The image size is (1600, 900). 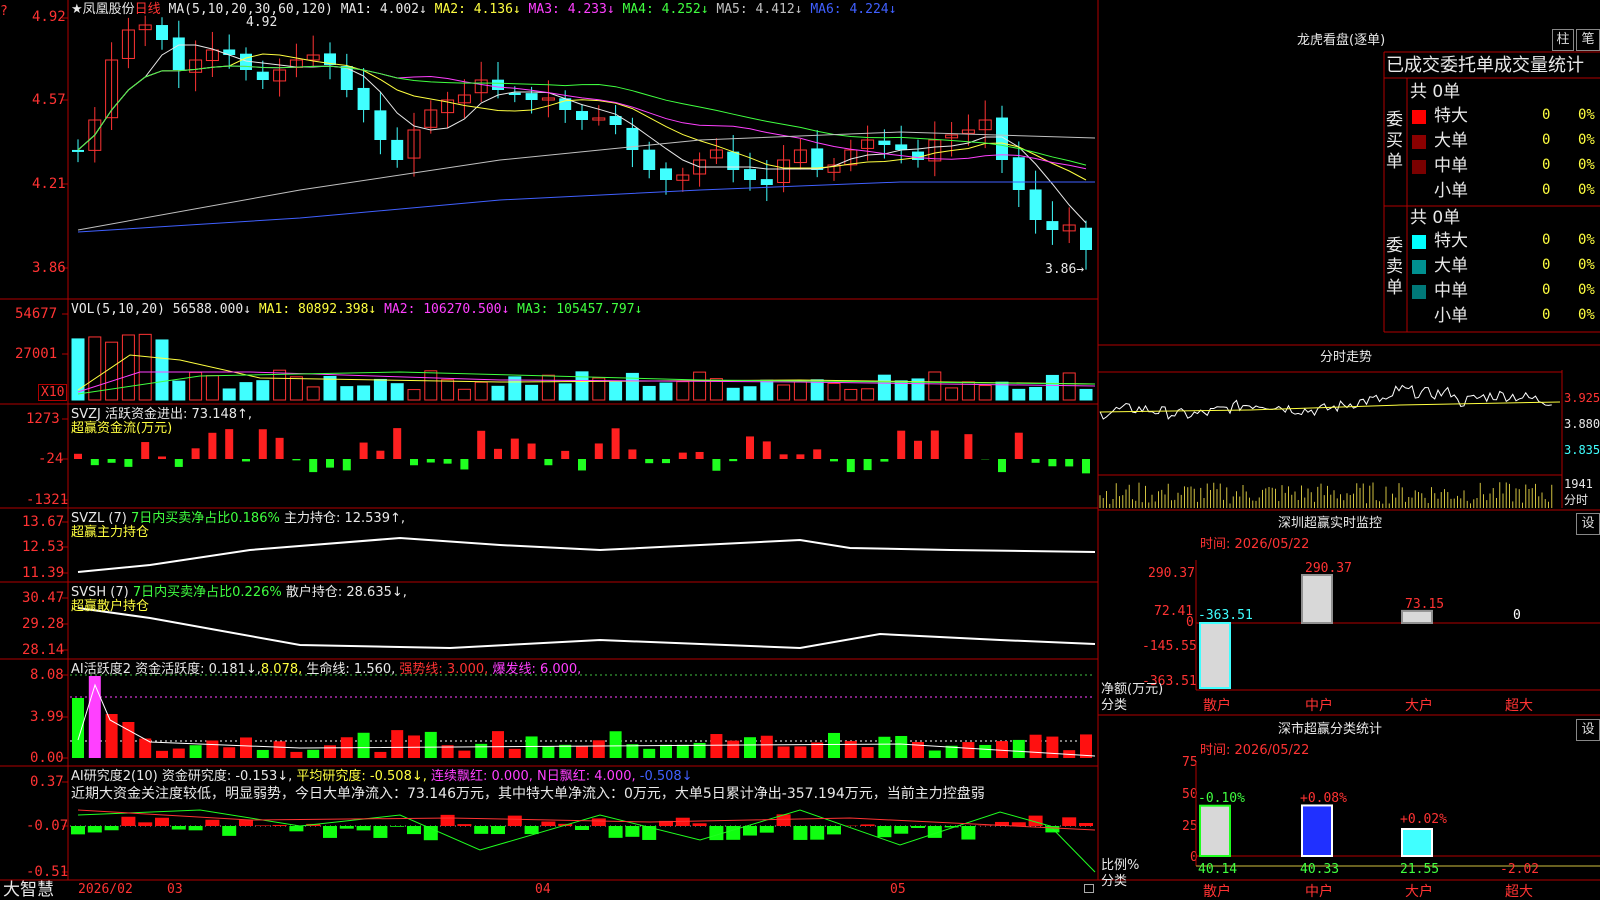 What do you see at coordinates (1319, 891) in the screenshot?
I see `classify-category-label: 中户` at bounding box center [1319, 891].